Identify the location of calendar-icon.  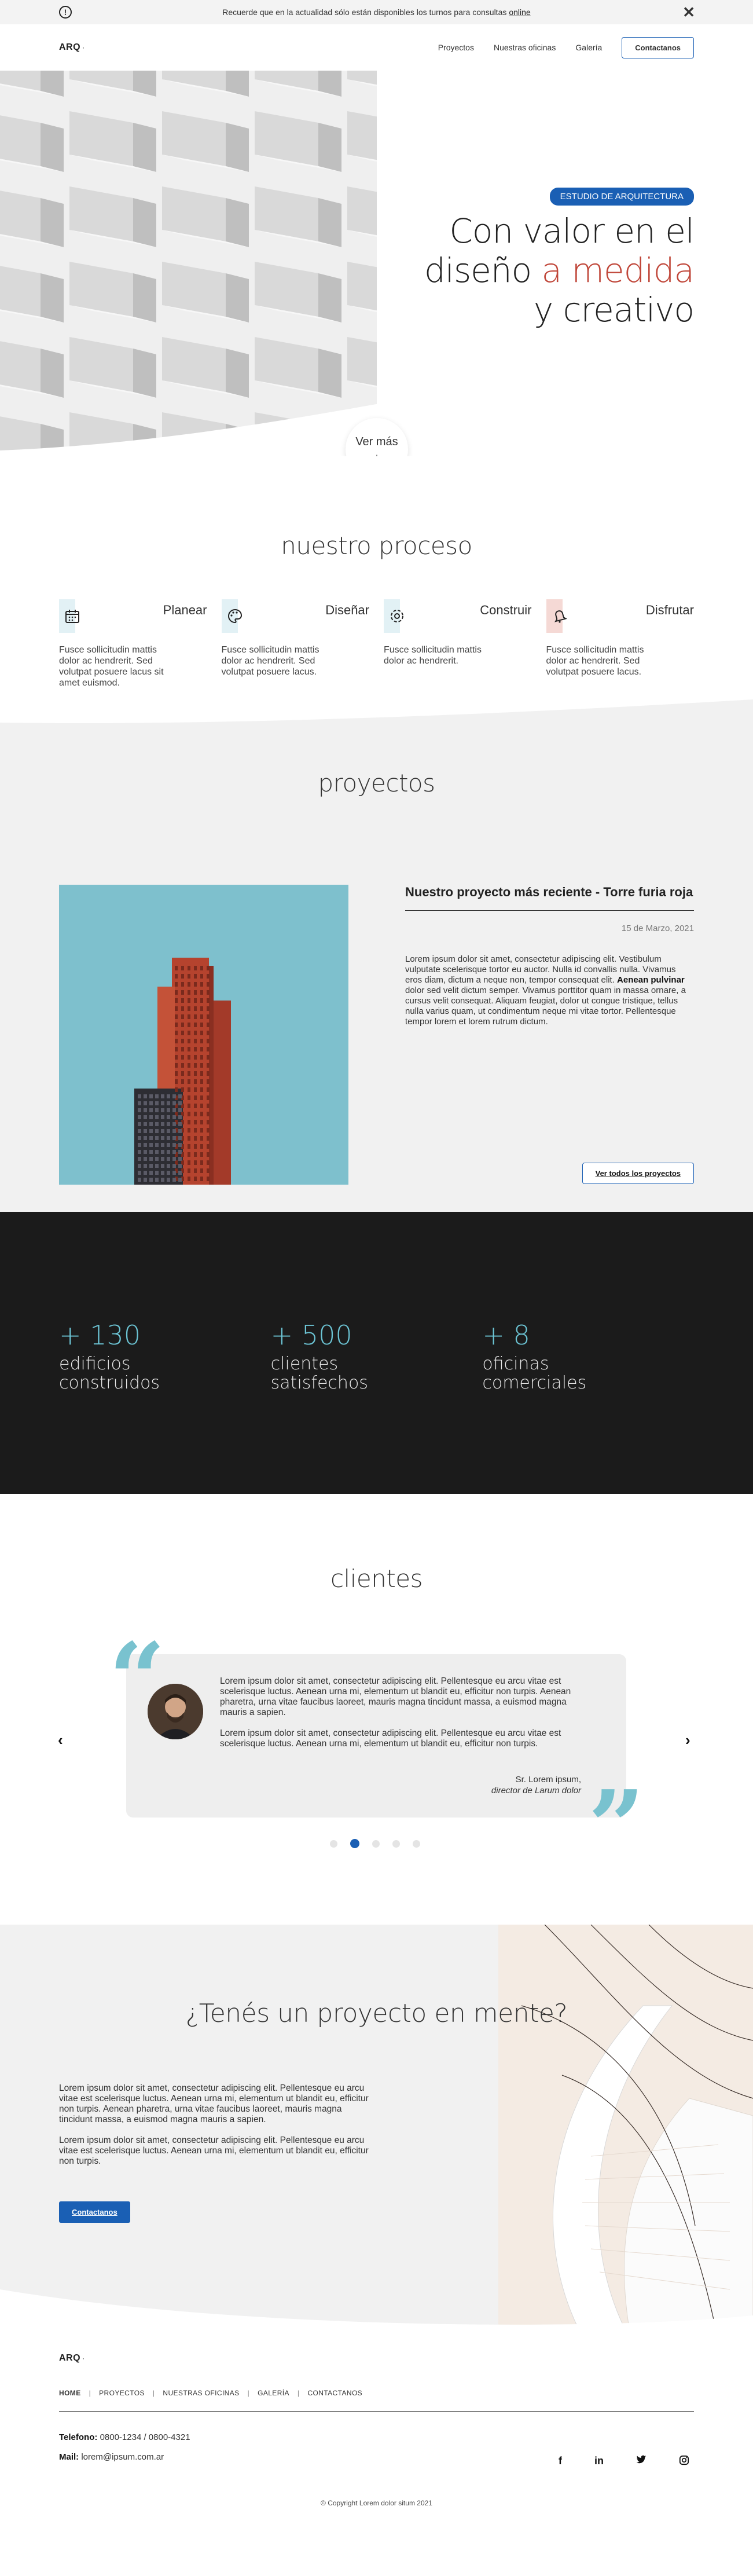
(72, 616).